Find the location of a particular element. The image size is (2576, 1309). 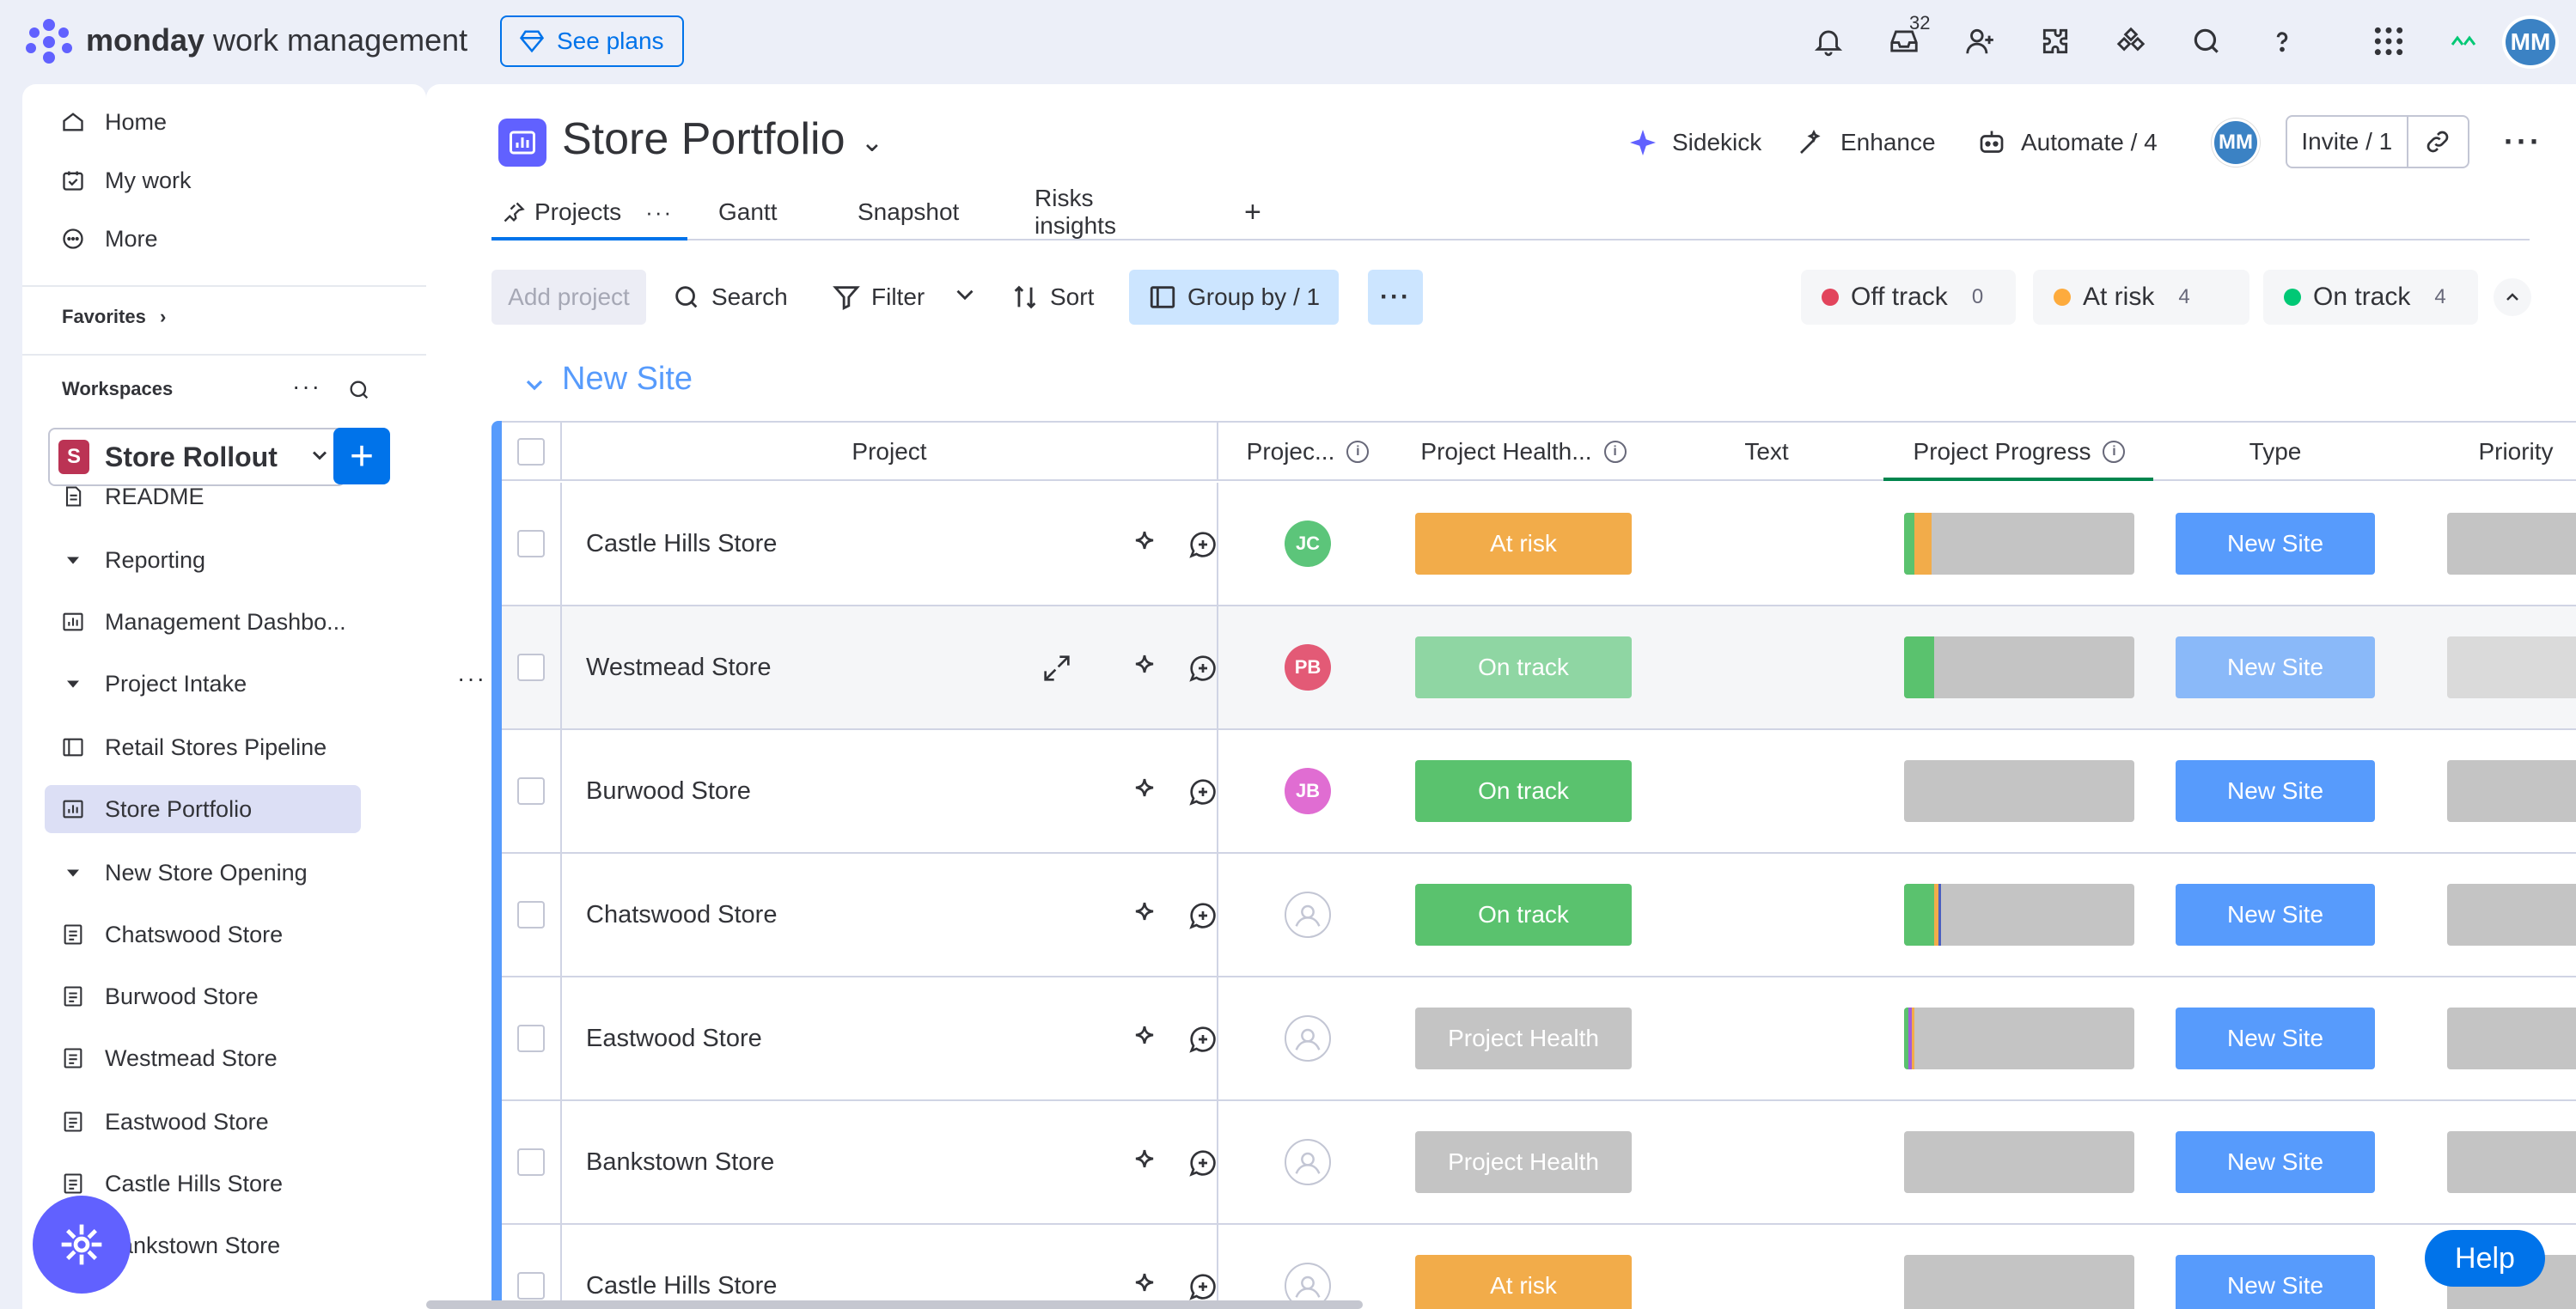

invite-button: Invite / 1 is located at coordinates (2347, 142).